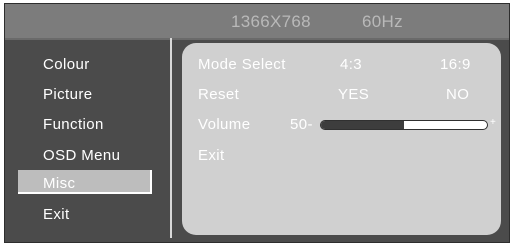  I want to click on reset-yes-option: YES, so click(353, 94).